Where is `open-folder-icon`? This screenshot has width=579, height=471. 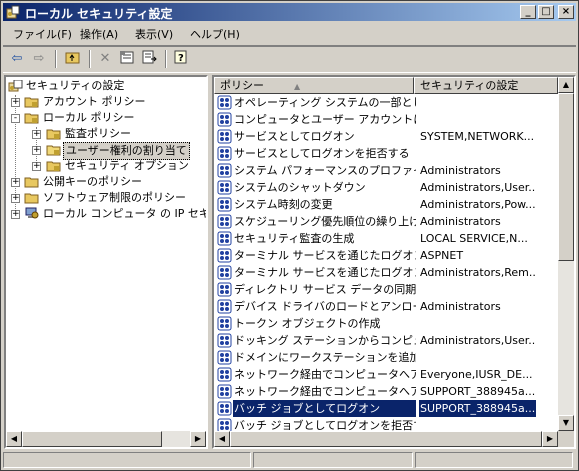 open-folder-icon is located at coordinates (53, 150).